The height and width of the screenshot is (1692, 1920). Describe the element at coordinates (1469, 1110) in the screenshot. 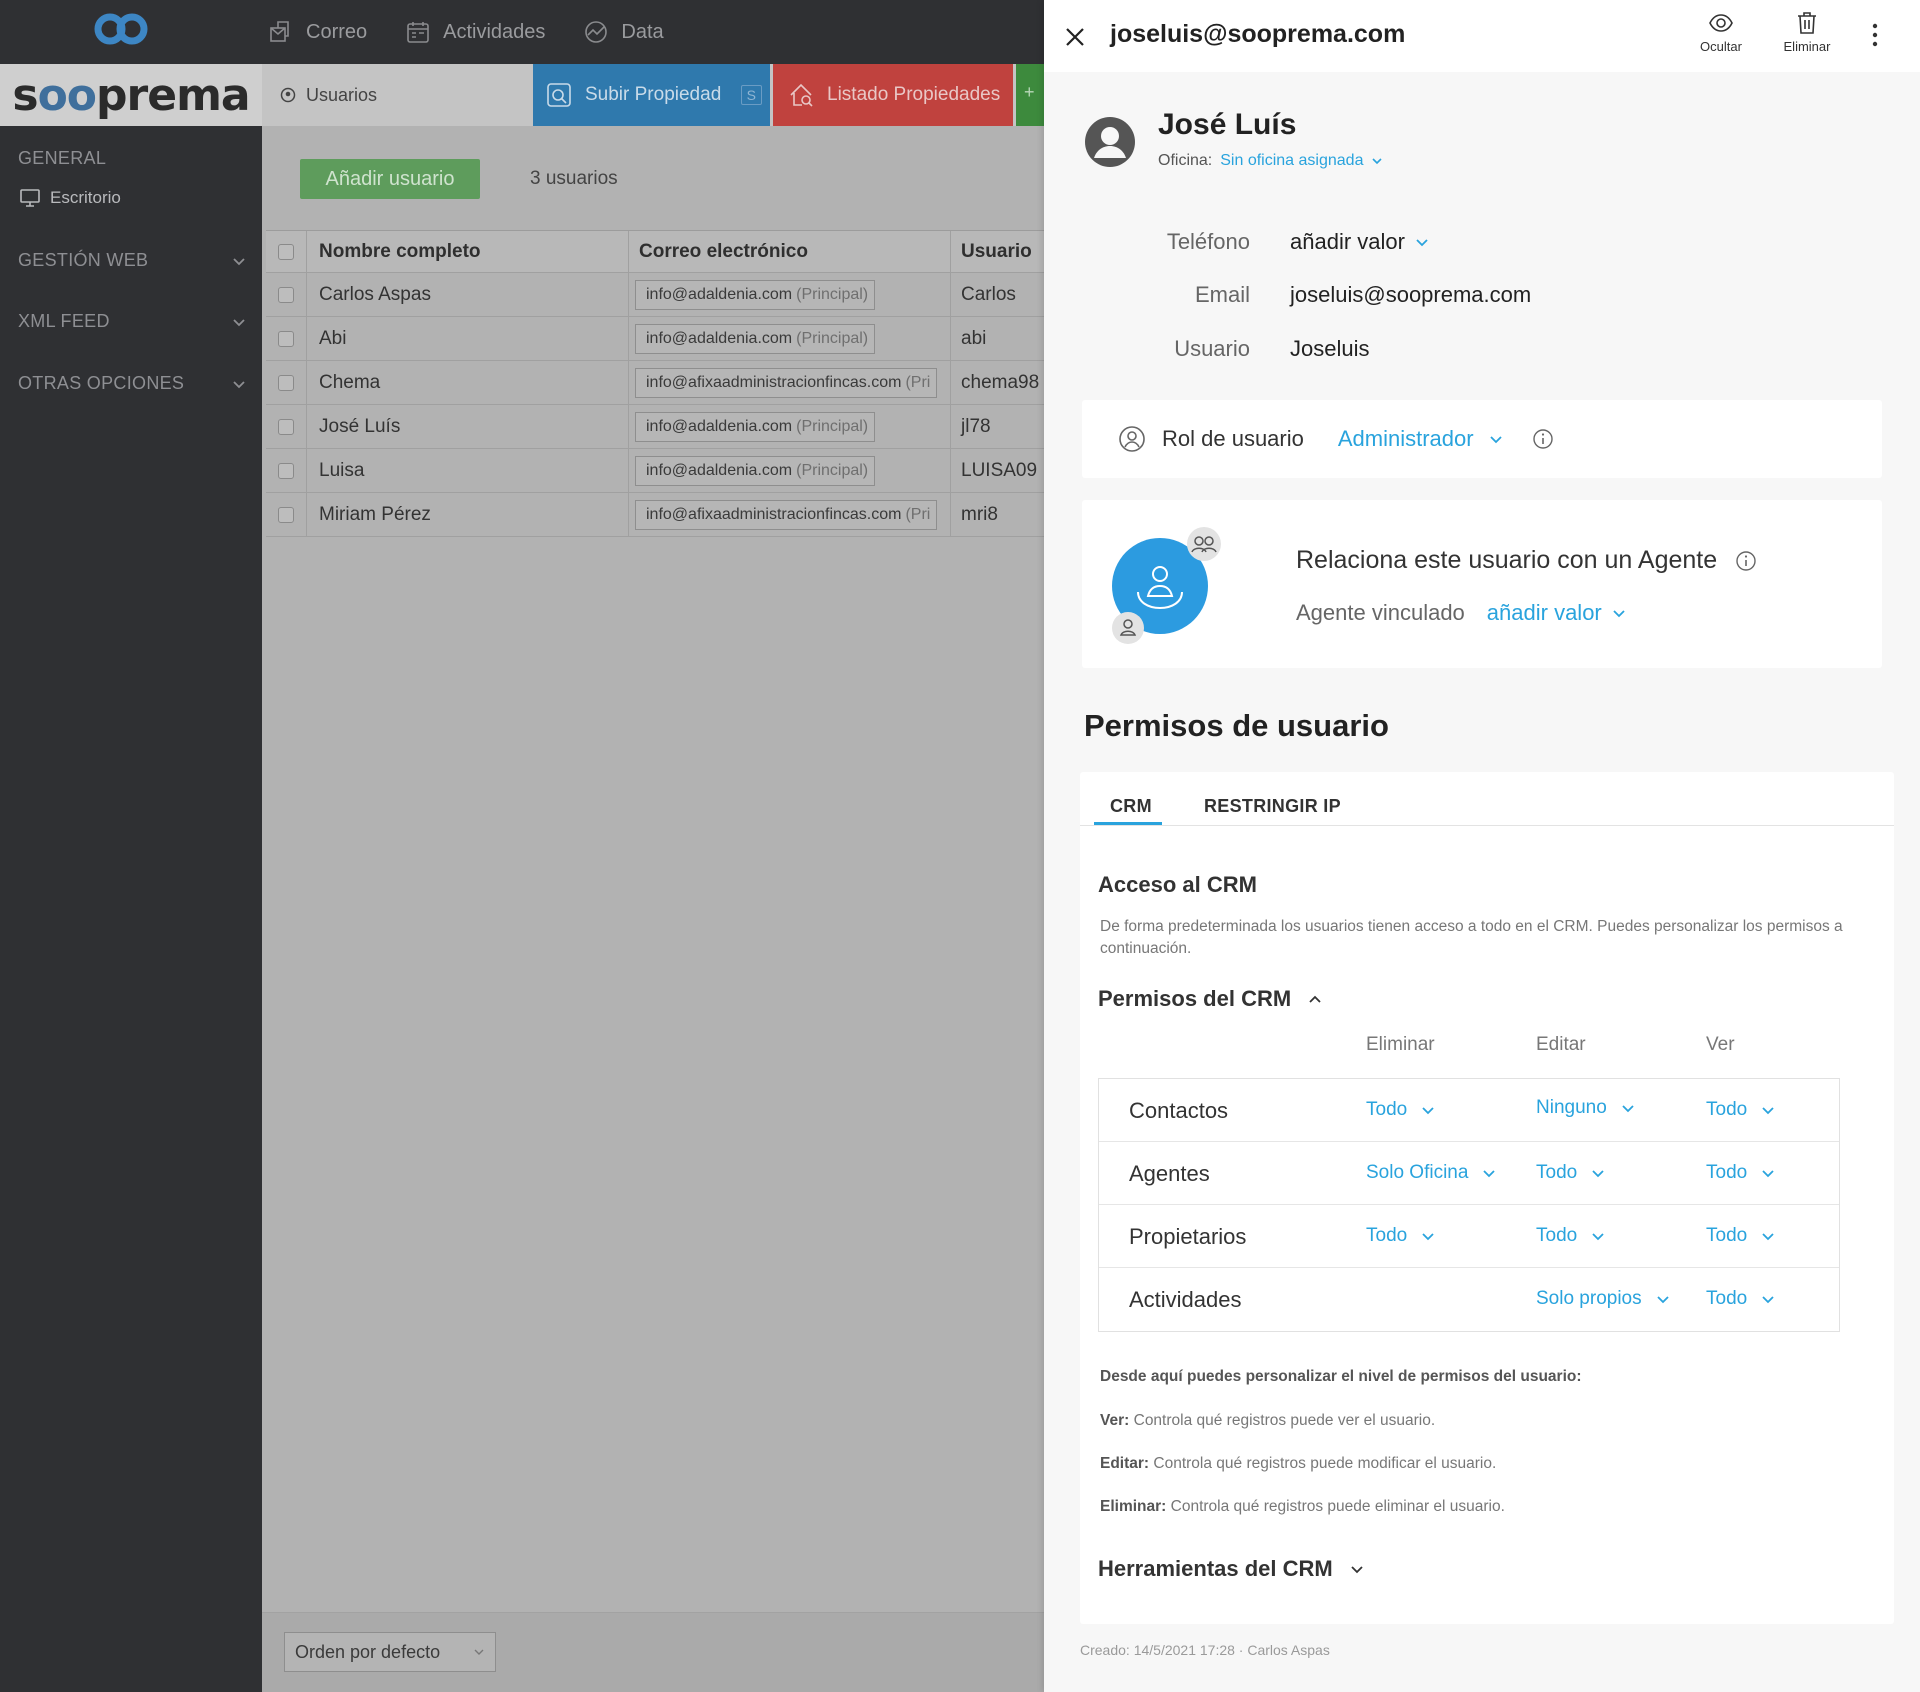

I see `permission-row-contactos: Contactos Todo Ninguno Todo` at that location.